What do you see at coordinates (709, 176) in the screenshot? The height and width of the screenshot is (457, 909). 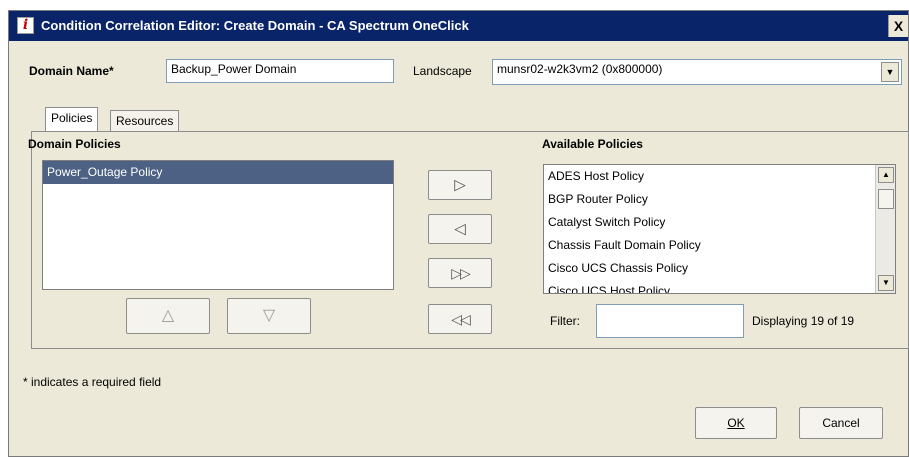 I see `list-item: ADES Host Policy` at bounding box center [709, 176].